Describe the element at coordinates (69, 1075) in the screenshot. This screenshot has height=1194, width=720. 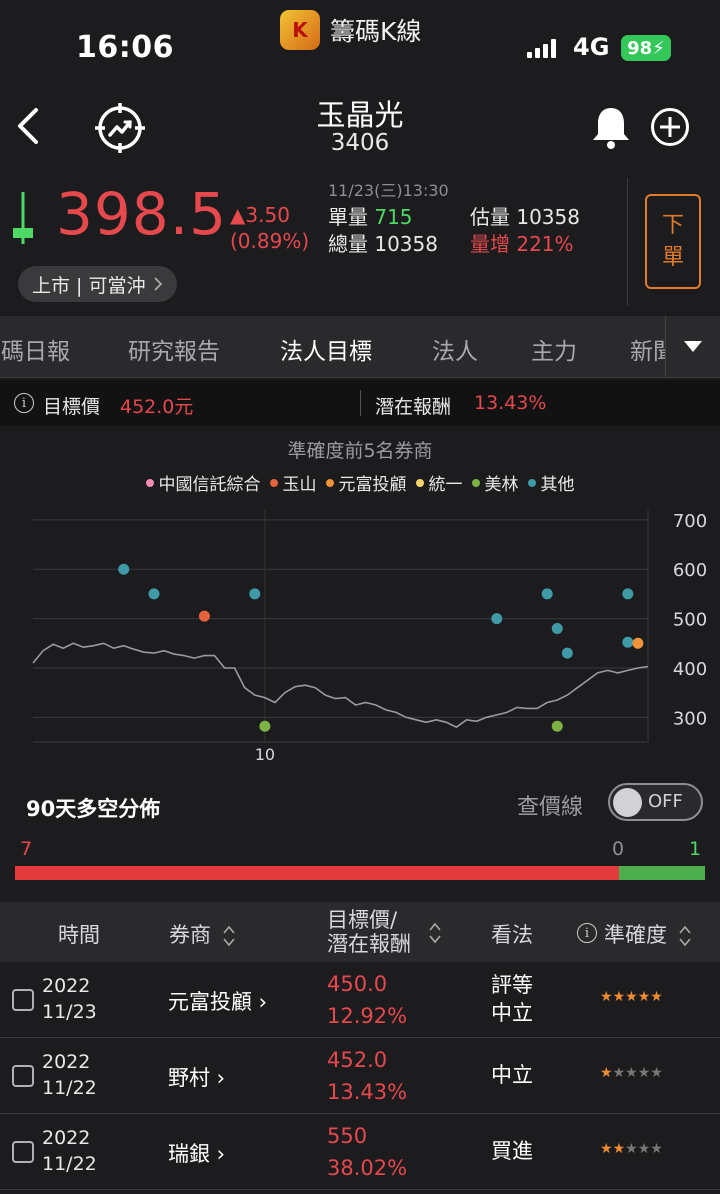
I see `row-date: 2022 11/22` at that location.